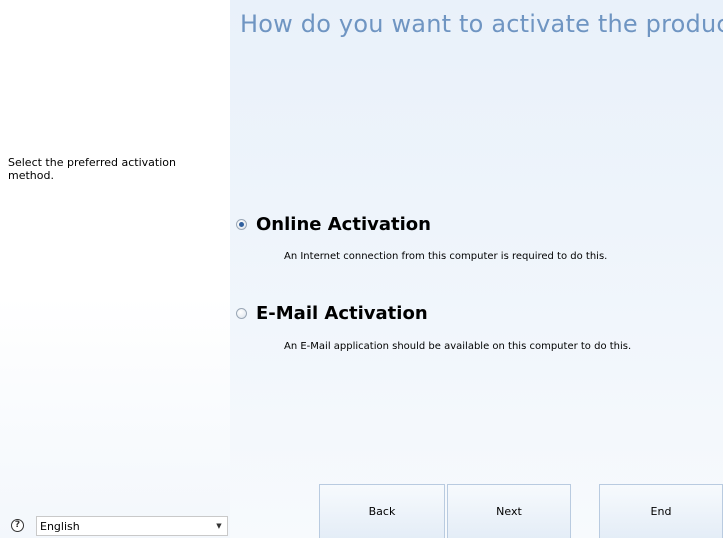  I want to click on next-button: Next, so click(509, 511).